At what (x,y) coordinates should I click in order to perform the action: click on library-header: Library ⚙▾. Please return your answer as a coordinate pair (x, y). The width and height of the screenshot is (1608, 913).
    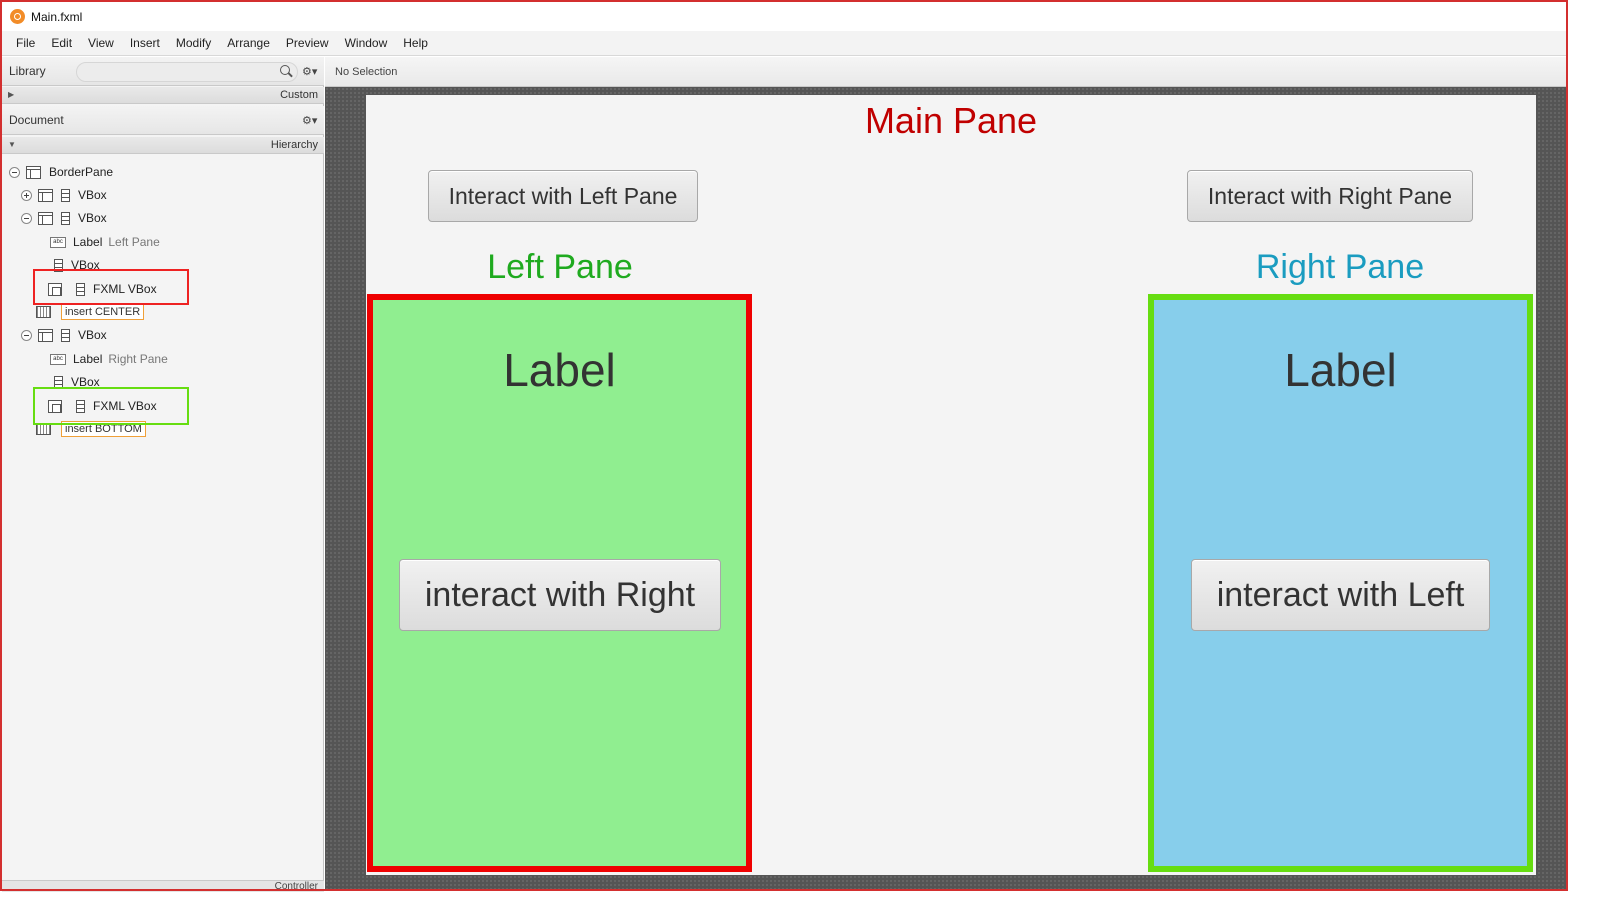
    Looking at the image, I should click on (163, 71).